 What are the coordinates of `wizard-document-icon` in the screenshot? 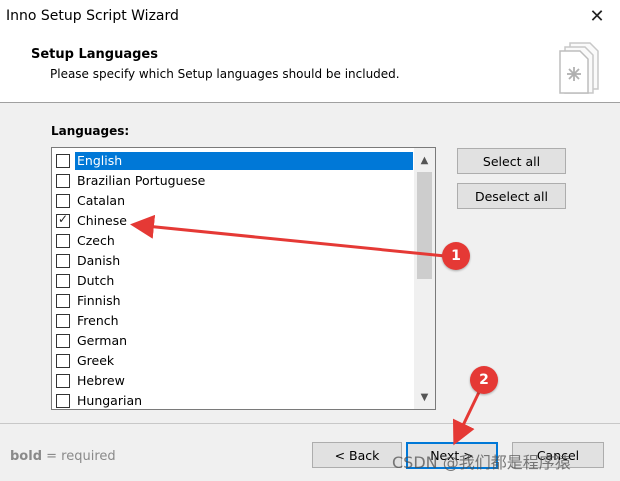 It's located at (579, 68).